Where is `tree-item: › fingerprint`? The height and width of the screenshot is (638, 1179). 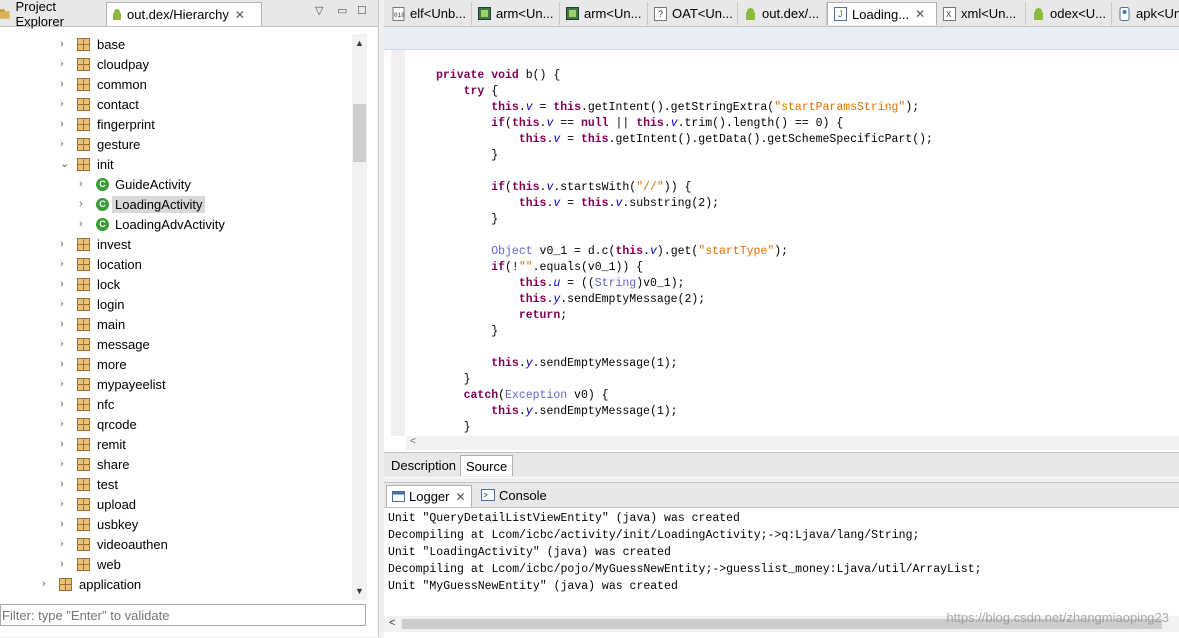
tree-item: › fingerprint is located at coordinates (107, 124).